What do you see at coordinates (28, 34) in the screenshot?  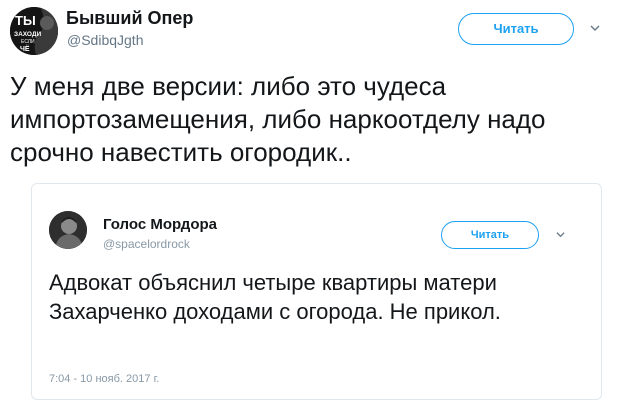 I see `avatar-text-2: ЗАХОДИ` at bounding box center [28, 34].